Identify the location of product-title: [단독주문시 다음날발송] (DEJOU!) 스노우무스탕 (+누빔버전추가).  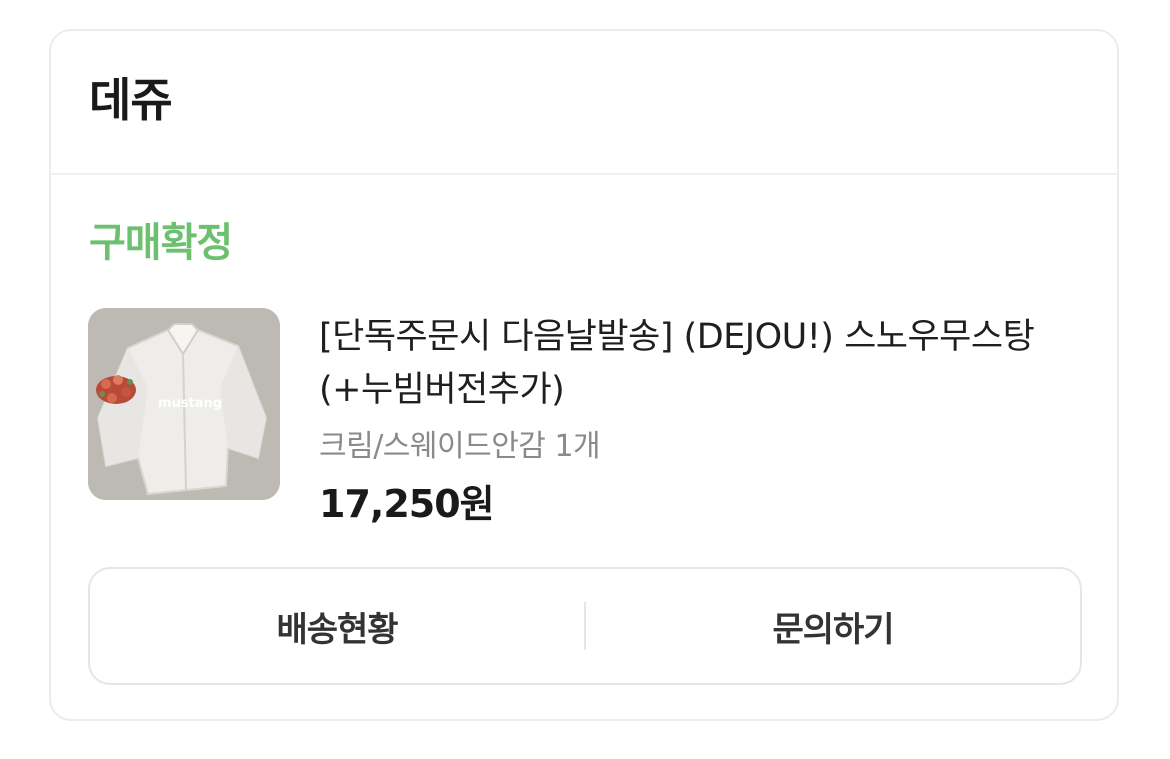
(699, 364).